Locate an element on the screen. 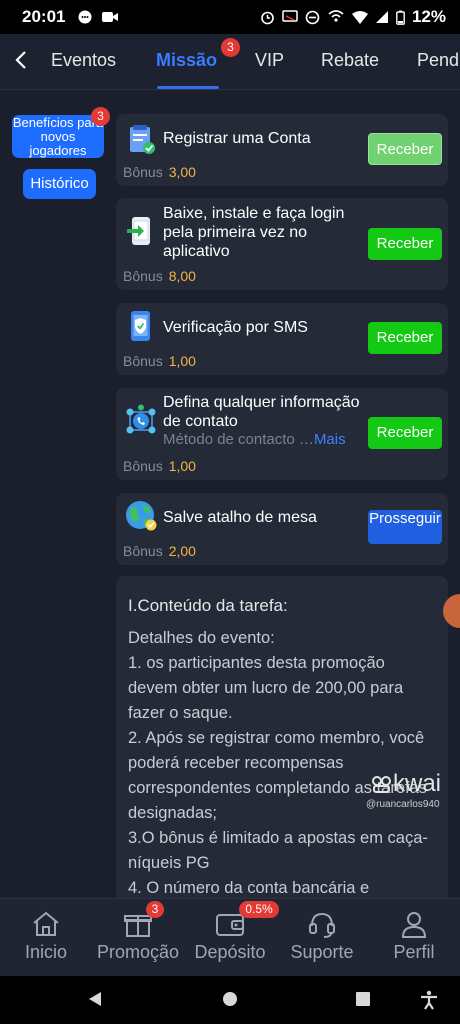 The width and height of the screenshot is (460, 1024). kwai-logo-icon is located at coordinates (381, 784).